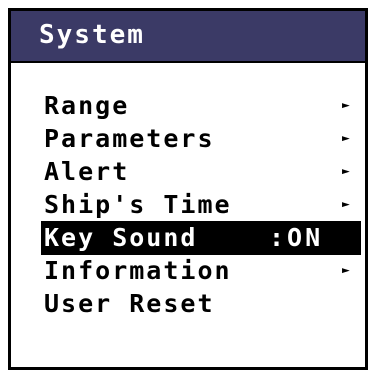 Image resolution: width=380 pixels, height=379 pixels. I want to click on menu-item-range: Range ►, so click(201, 106).